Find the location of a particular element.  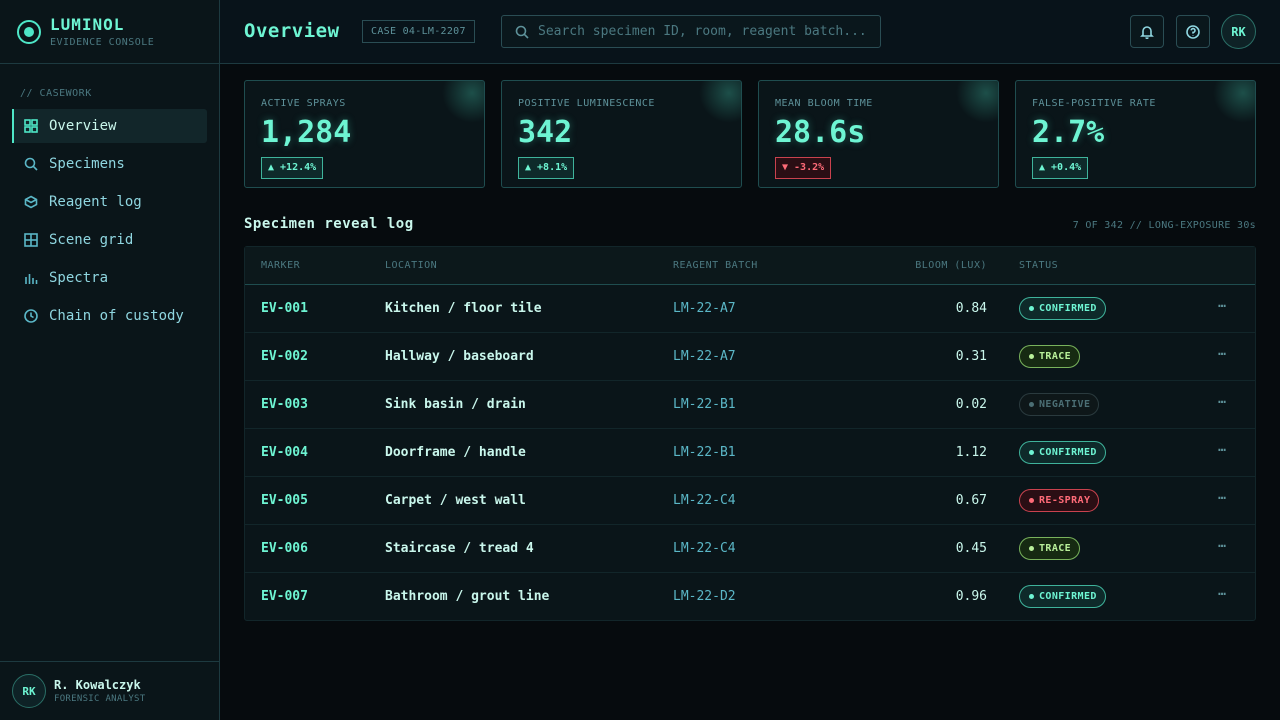

sidebar-item-scene-grid: Scene grid is located at coordinates (109, 240).